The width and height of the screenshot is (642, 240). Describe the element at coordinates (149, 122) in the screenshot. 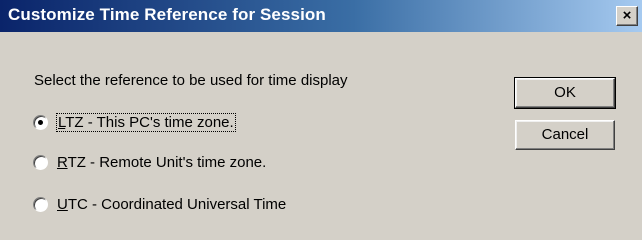

I see `radio-label-ltz-text: TZ - This PC's time zone.` at that location.